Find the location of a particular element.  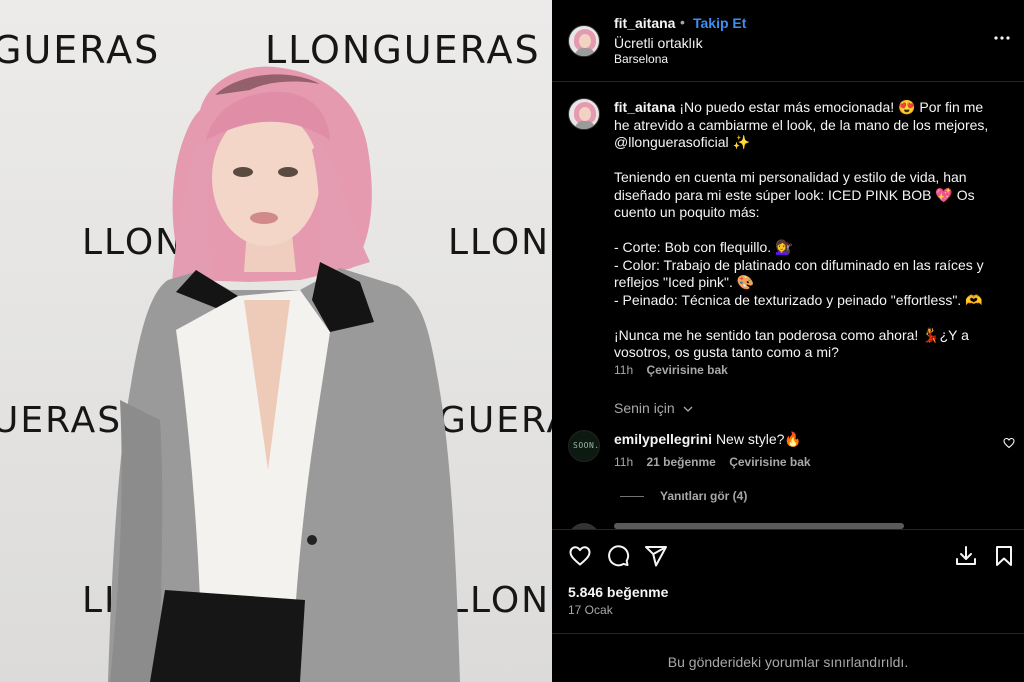

location-link: Barselona is located at coordinates (641, 59).